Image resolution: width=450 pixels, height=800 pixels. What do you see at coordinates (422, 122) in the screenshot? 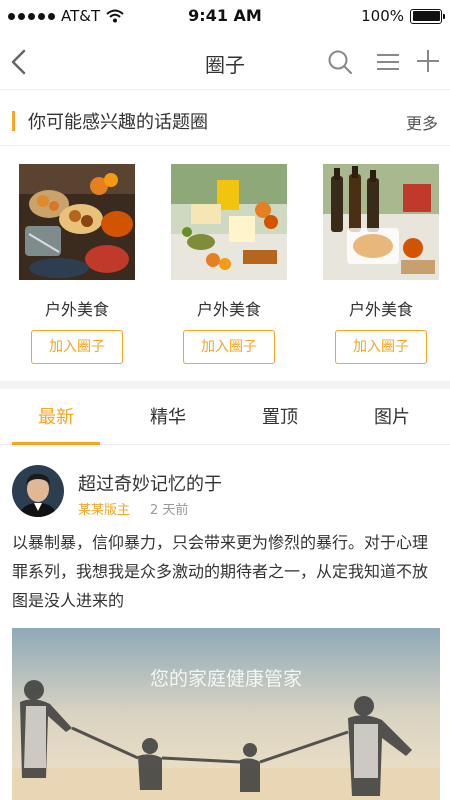
I see `more-link: 更多` at bounding box center [422, 122].